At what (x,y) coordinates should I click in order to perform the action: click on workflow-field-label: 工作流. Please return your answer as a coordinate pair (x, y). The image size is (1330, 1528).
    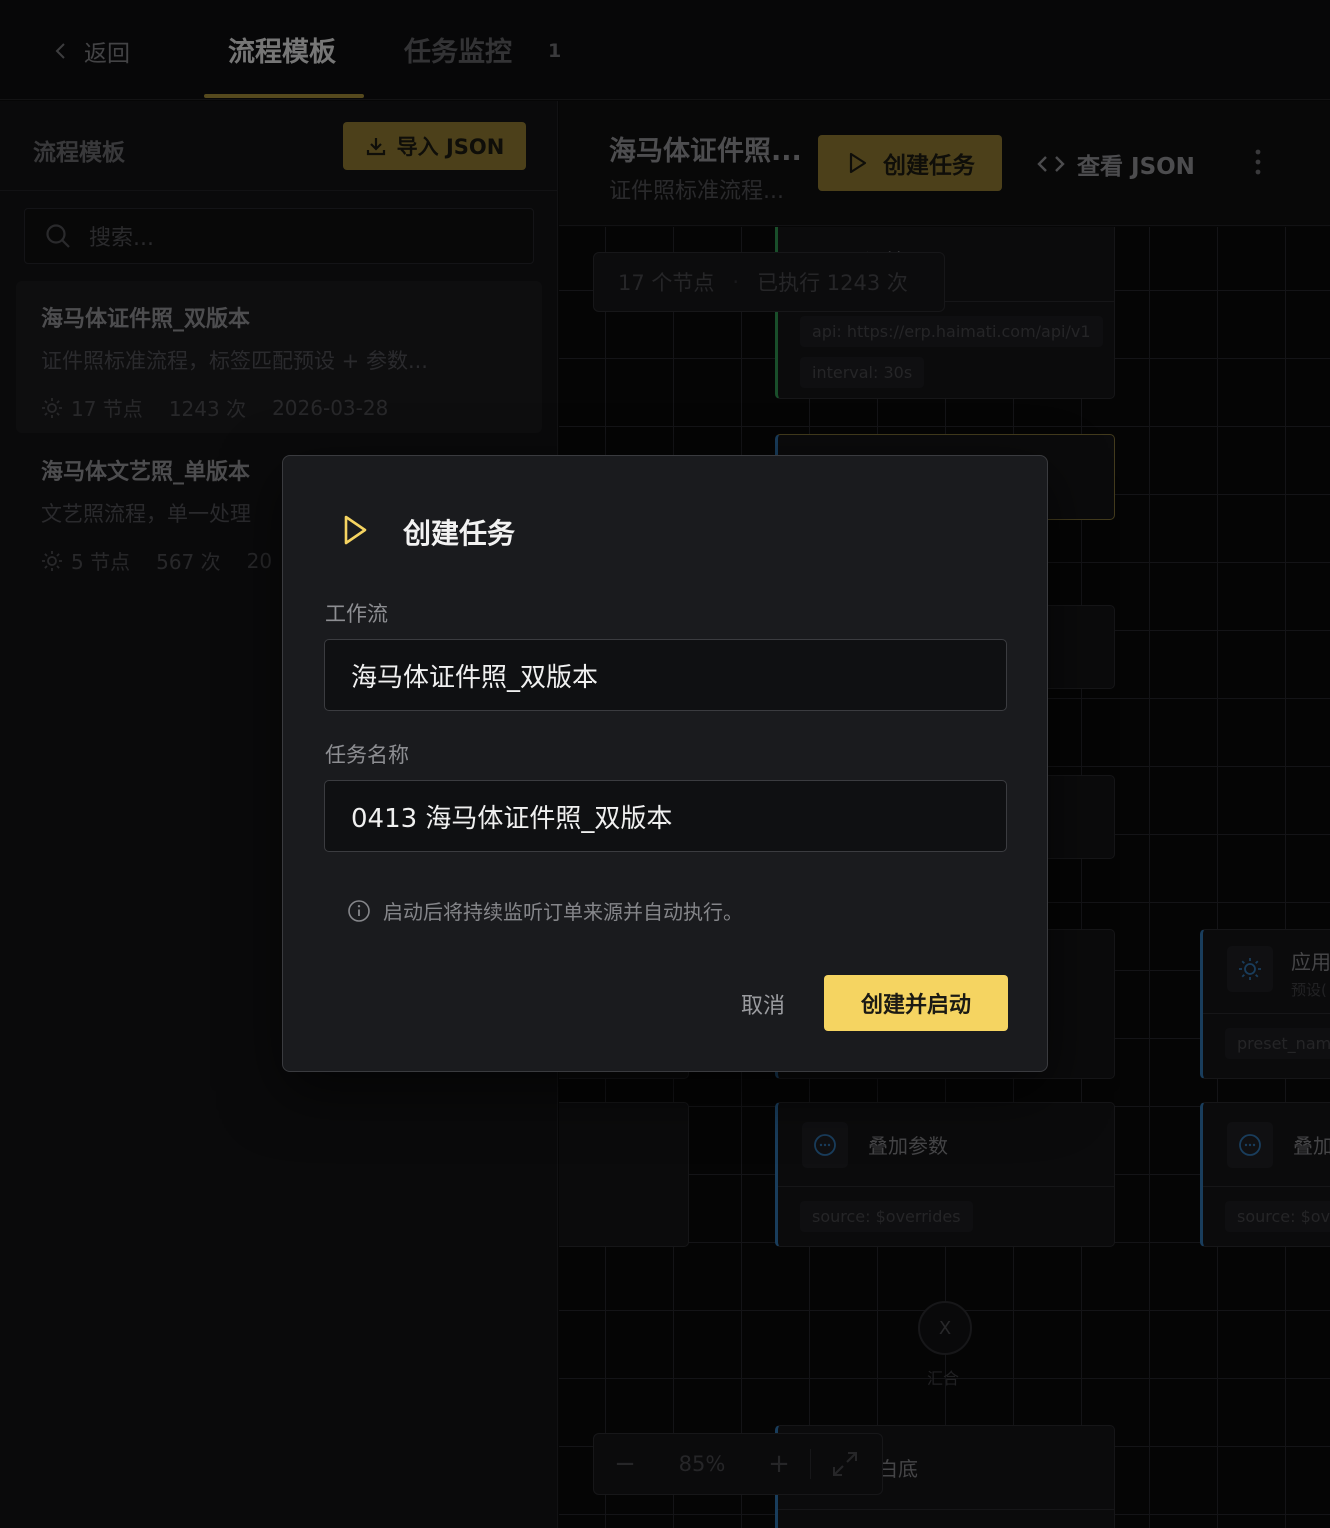
    Looking at the image, I should click on (356, 614).